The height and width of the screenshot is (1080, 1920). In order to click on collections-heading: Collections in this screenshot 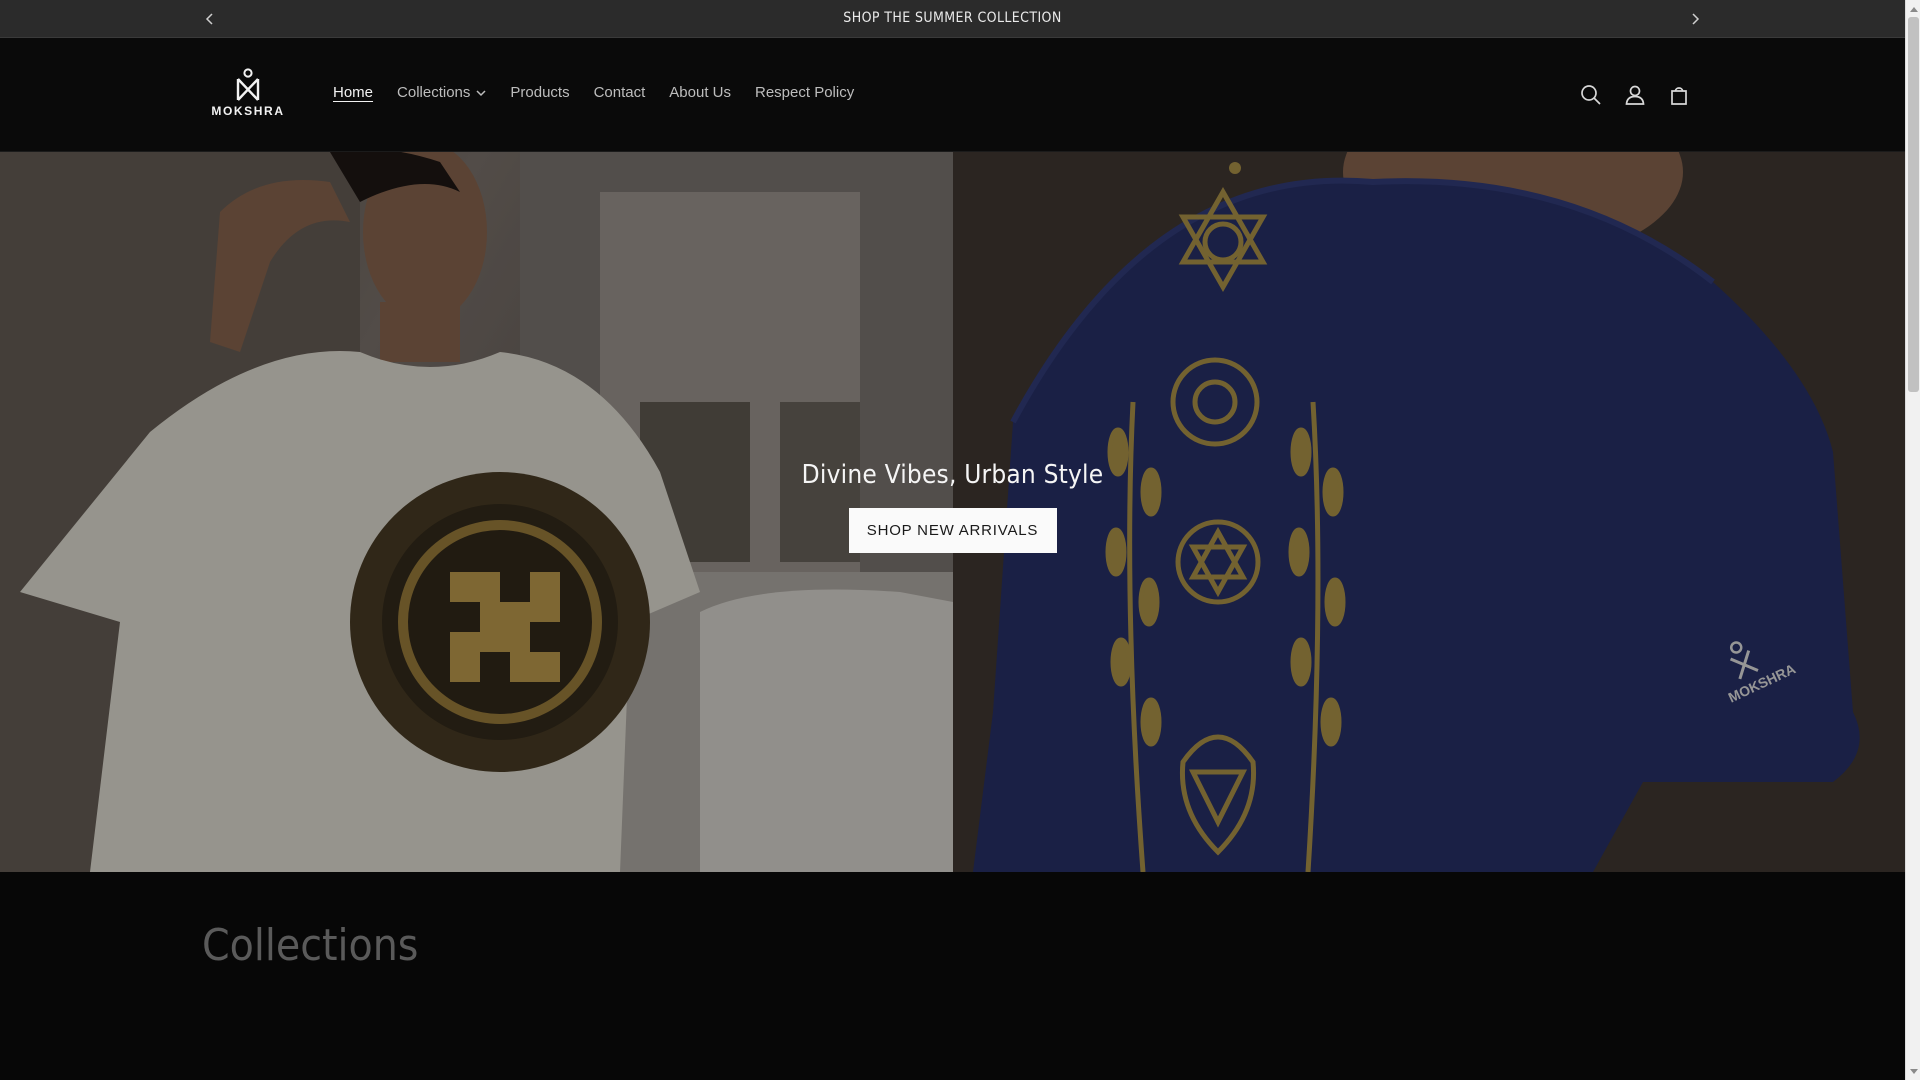, I will do `click(310, 945)`.